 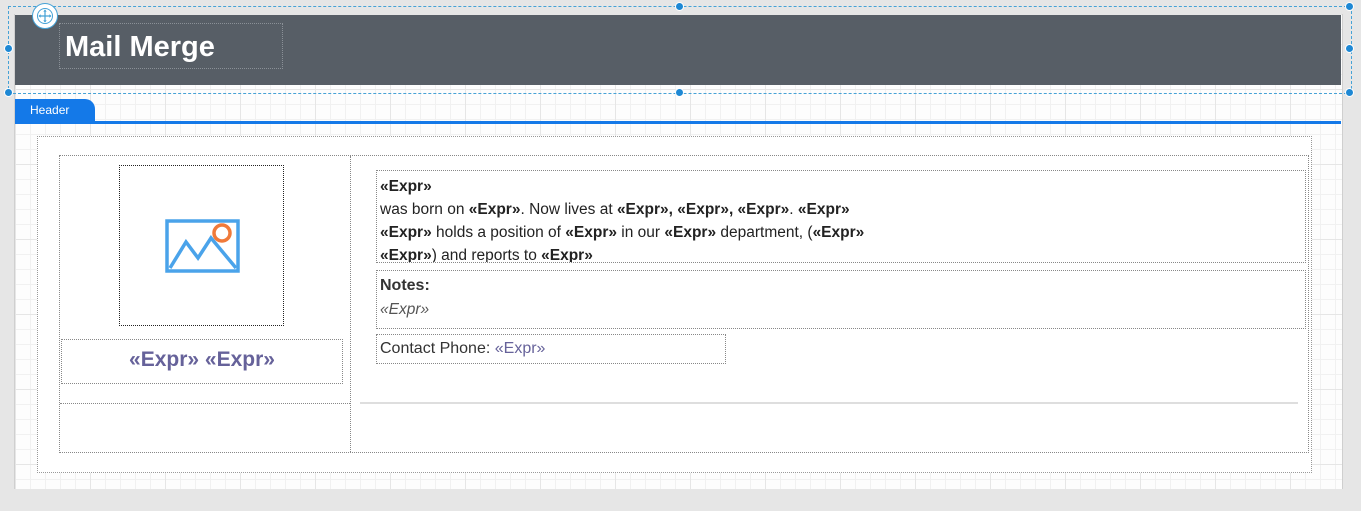 I want to click on bio-text-segment: department, (, so click(x=764, y=232).